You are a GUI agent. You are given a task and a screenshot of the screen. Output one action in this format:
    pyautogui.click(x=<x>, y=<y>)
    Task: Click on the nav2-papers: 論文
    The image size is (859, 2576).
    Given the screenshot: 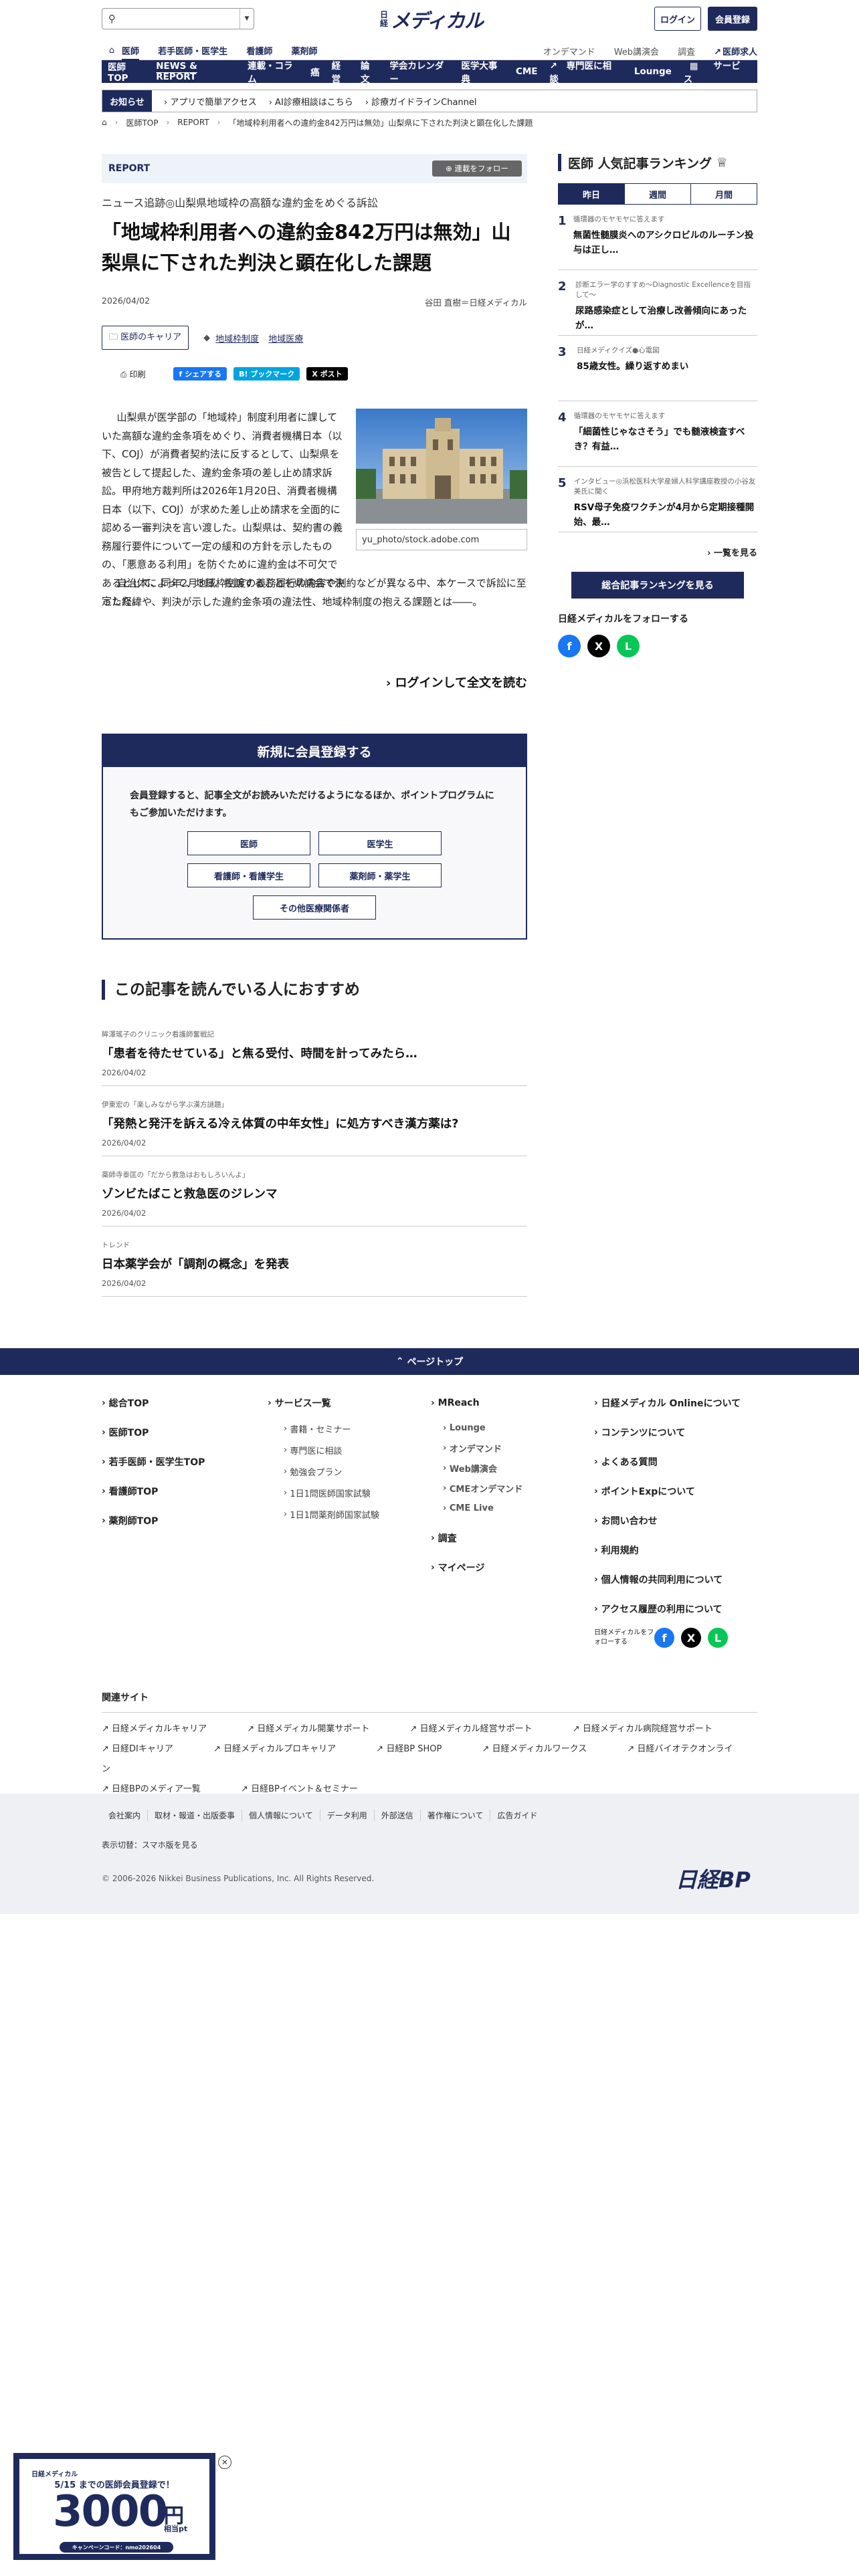 What is the action you would take?
    pyautogui.click(x=369, y=71)
    